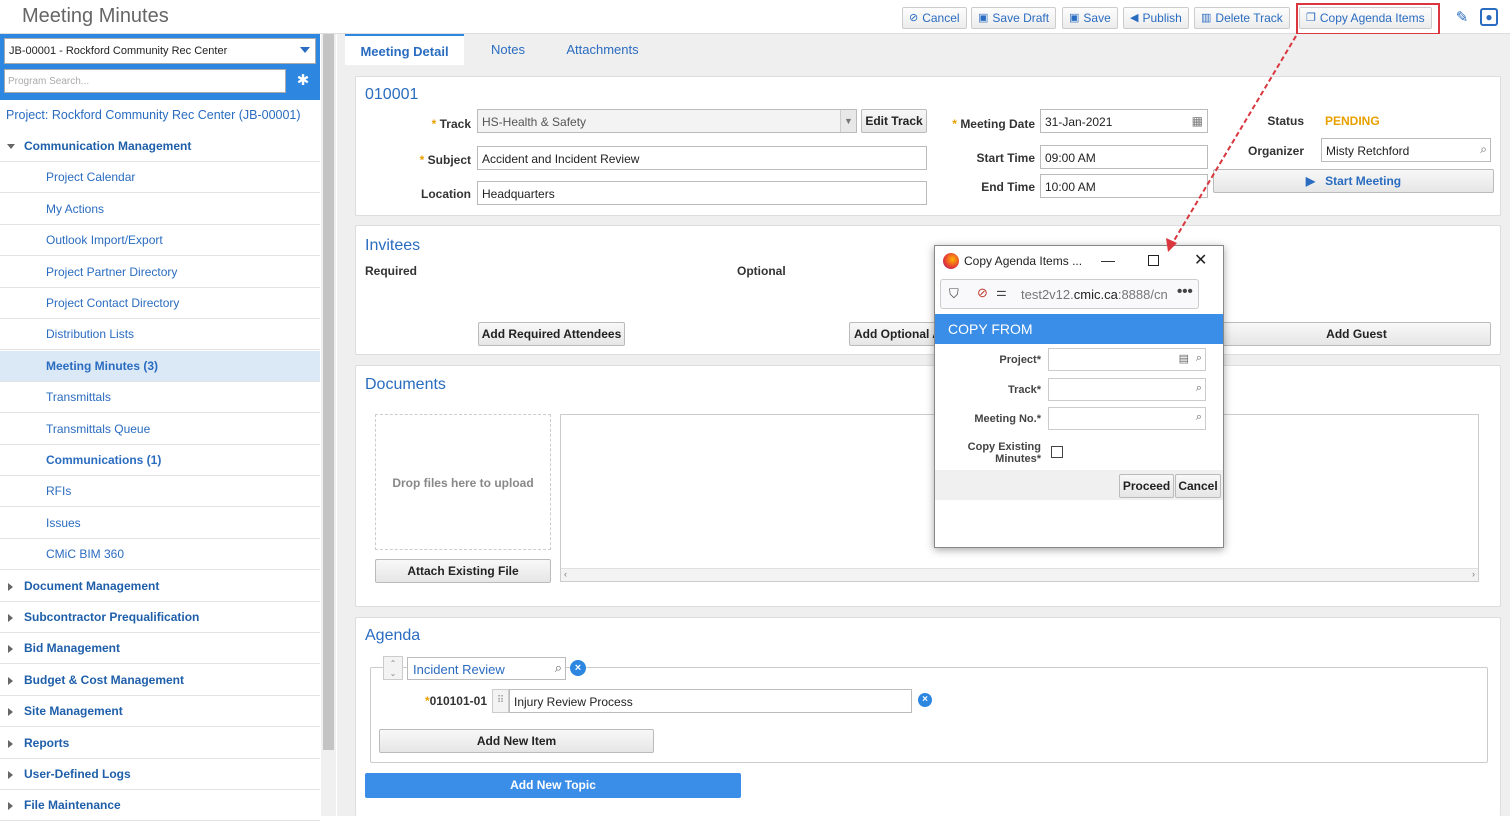  I want to click on minimize-icon: —, so click(1108, 260).